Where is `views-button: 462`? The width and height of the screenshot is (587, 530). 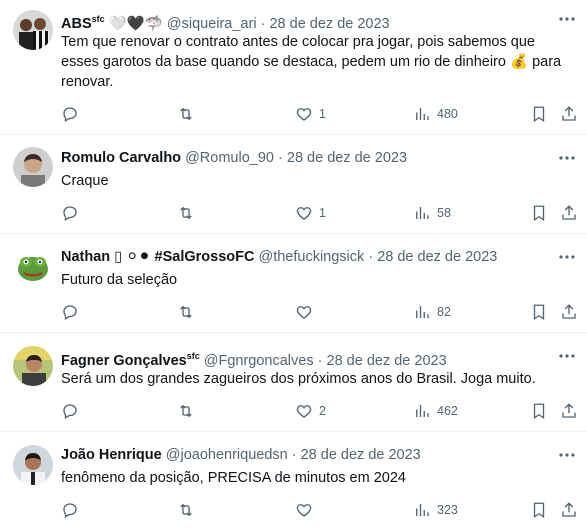
views-button: 462 is located at coordinates (435, 411).